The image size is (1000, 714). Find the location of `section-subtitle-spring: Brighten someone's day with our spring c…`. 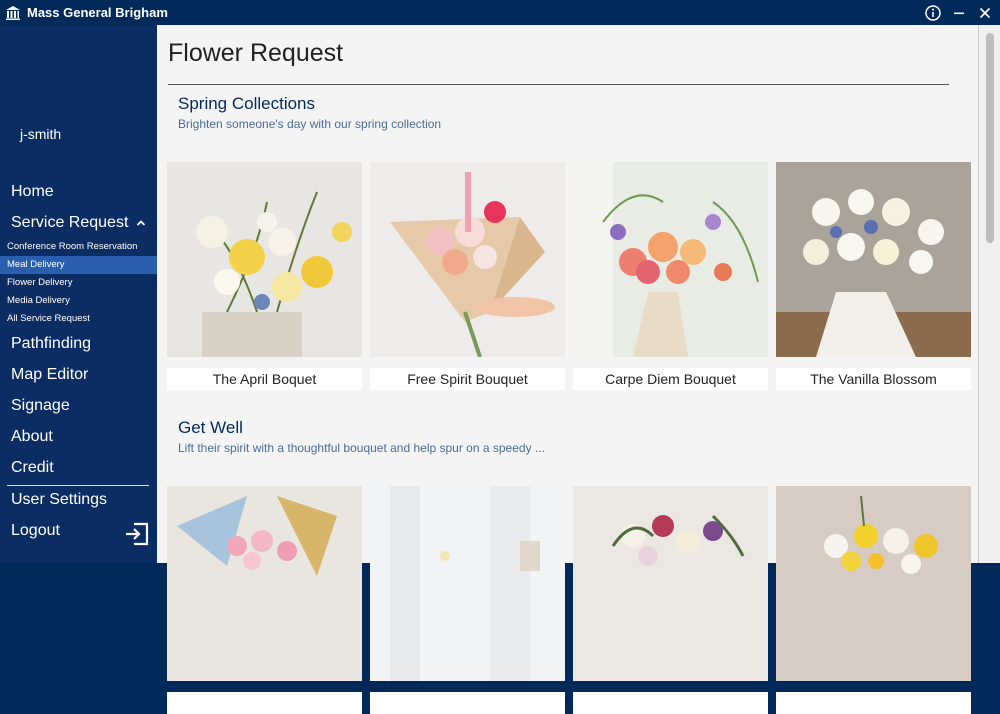

section-subtitle-spring: Brighten someone's day with our spring c… is located at coordinates (310, 124).